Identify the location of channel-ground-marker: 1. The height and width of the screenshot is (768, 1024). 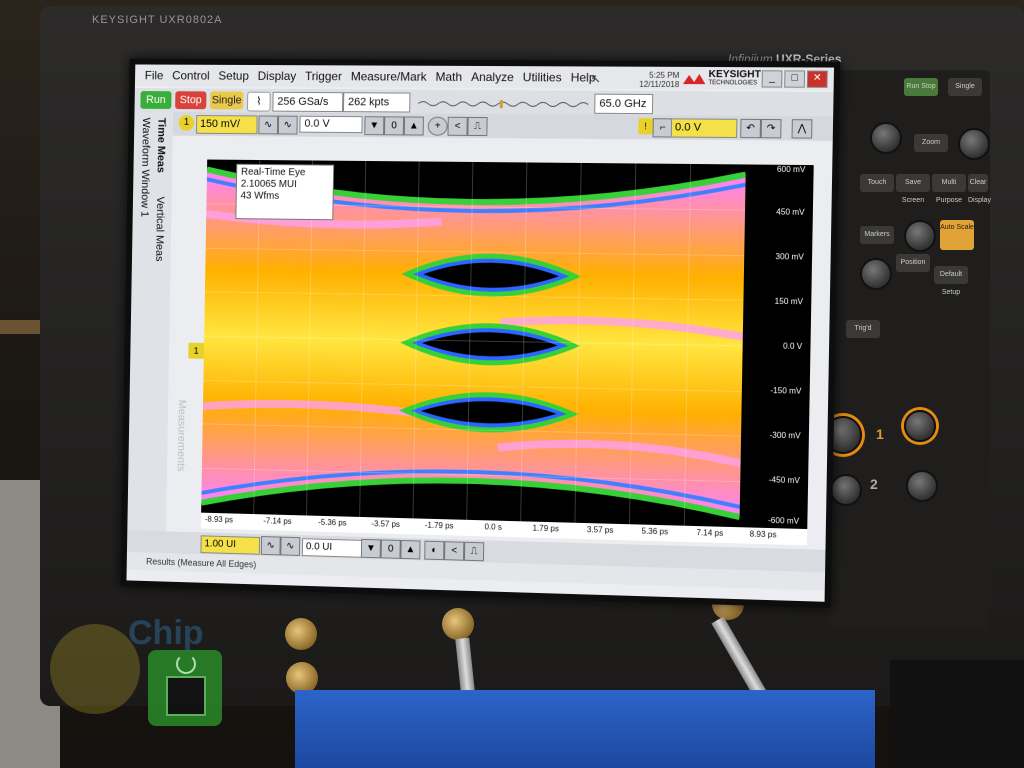
(196, 350).